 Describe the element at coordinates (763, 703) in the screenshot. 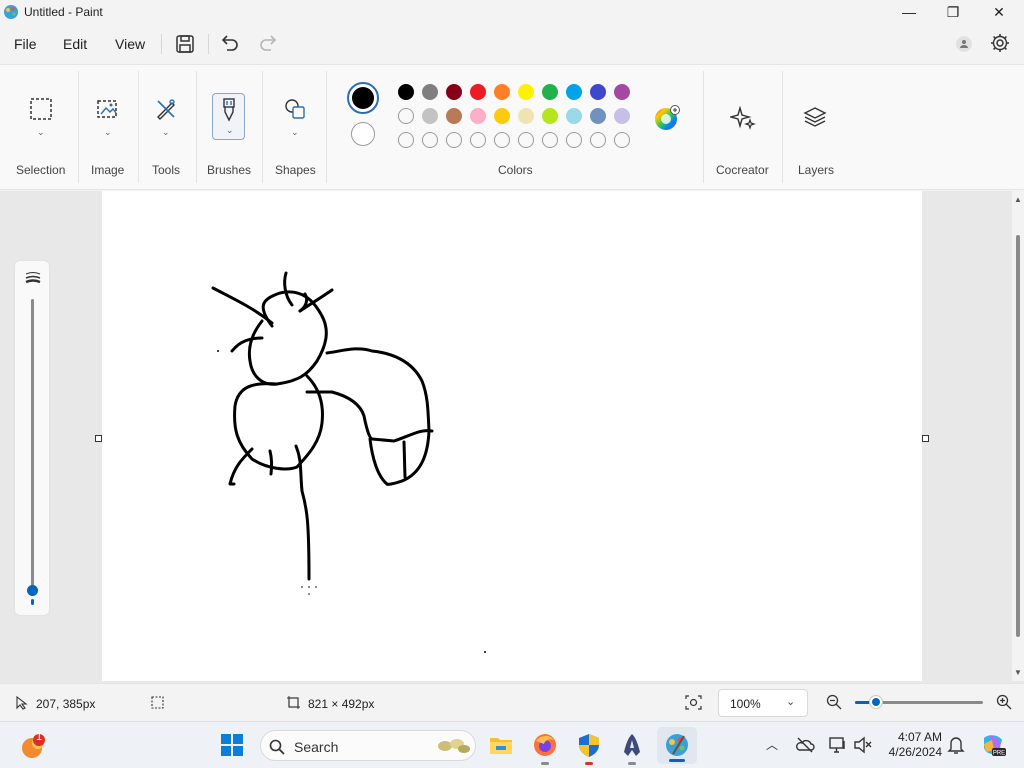

I see `zoom-level-dropdown: 100% ⌄` at that location.